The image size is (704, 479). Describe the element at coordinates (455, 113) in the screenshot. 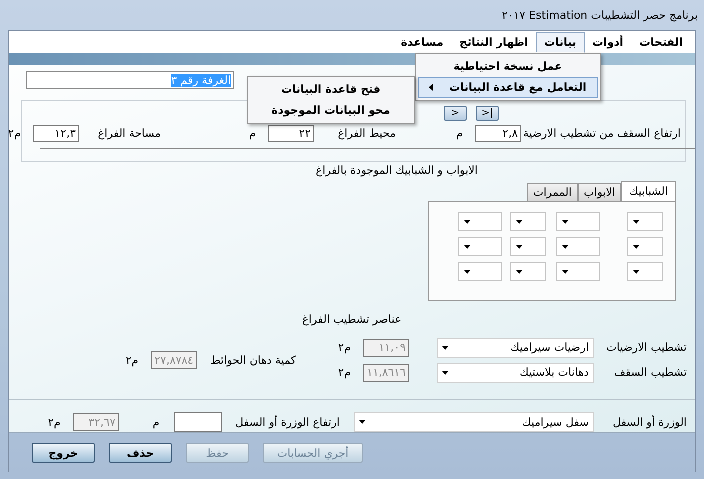

I see `nav-button: <` at that location.